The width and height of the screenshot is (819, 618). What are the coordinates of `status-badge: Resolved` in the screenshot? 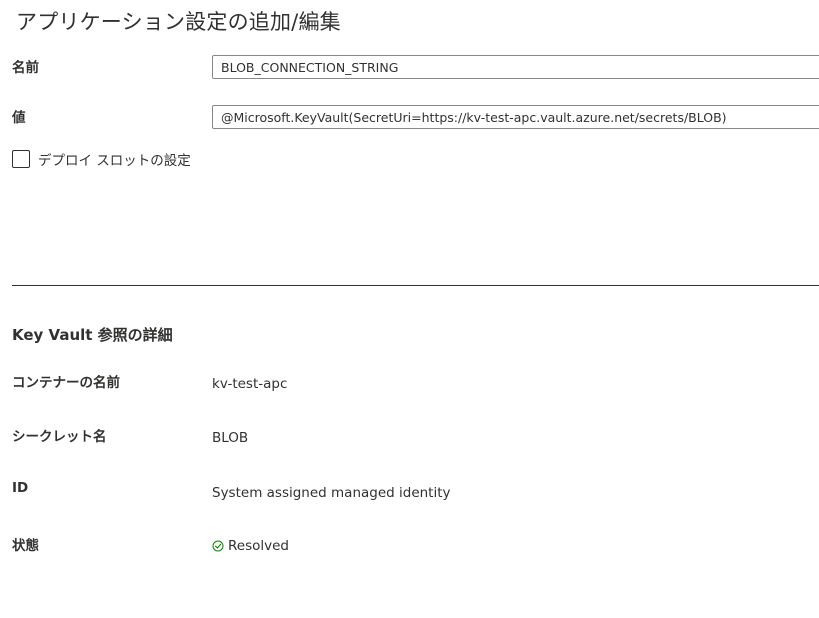 It's located at (250, 546).